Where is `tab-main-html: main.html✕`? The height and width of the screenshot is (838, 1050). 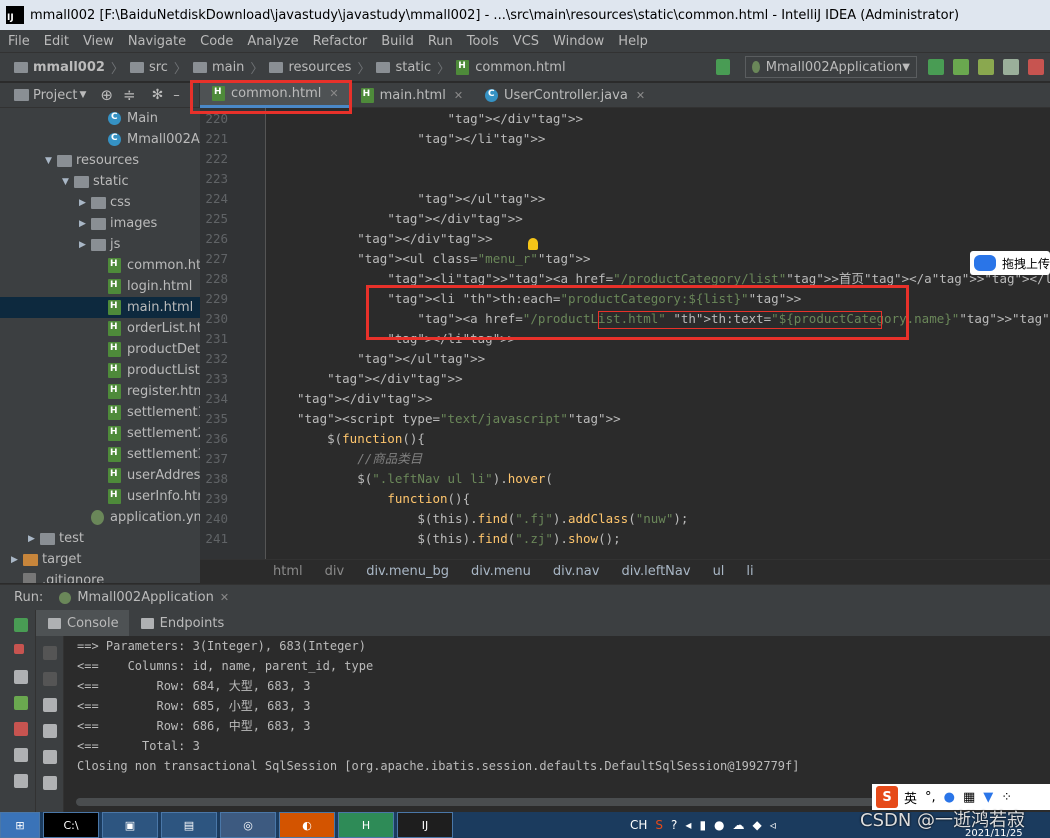
tab-main-html: main.html✕ is located at coordinates (411, 95).